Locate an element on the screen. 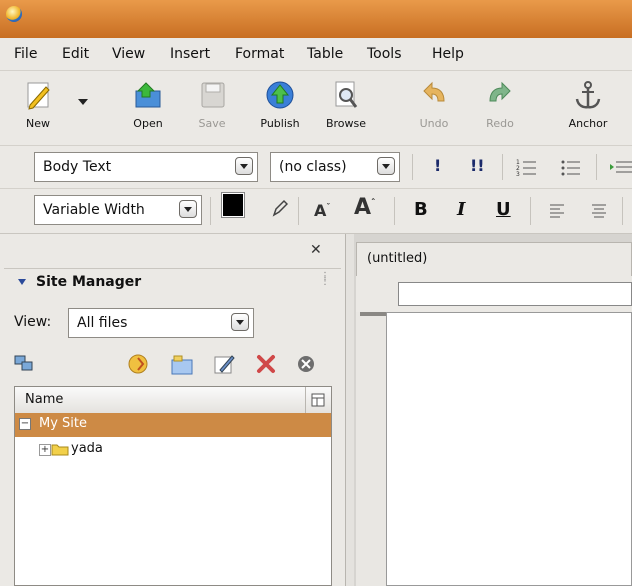 The height and width of the screenshot is (586, 632). redo-button-label: Redo is located at coordinates (500, 123).